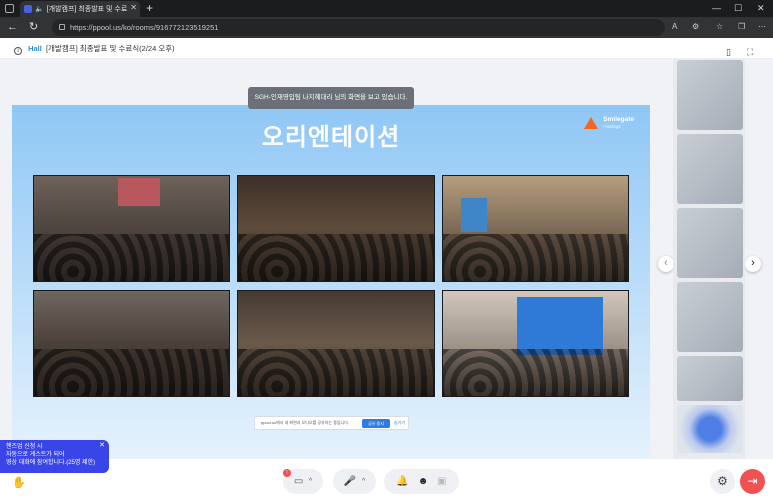  I want to click on tooltip-line: 영상 대화에 참여합니다.(25명 제한), so click(51, 463).